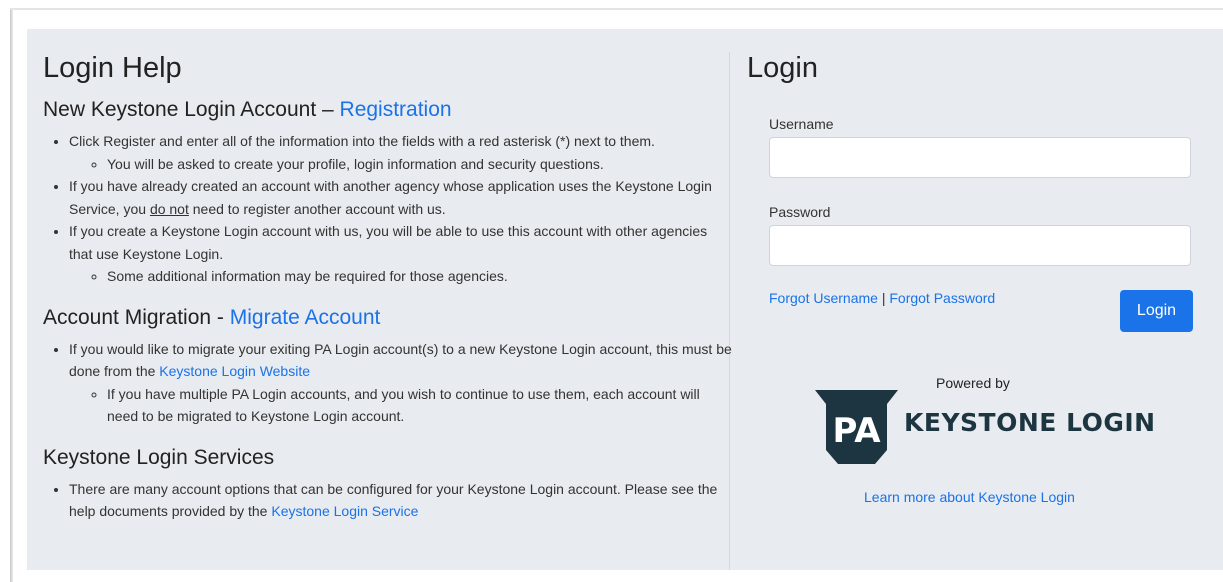 This screenshot has width=1223, height=582. What do you see at coordinates (972, 68) in the screenshot?
I see `login-section: Login` at bounding box center [972, 68].